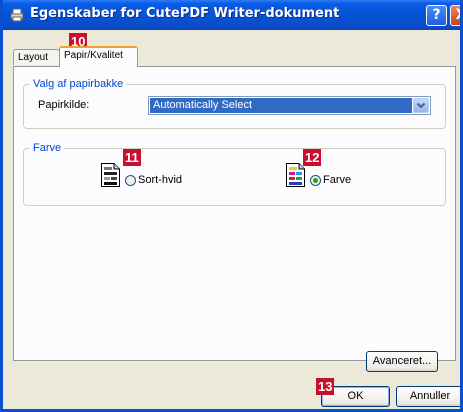  Describe the element at coordinates (110, 175) in the screenshot. I see `black-white-document-icon` at that location.